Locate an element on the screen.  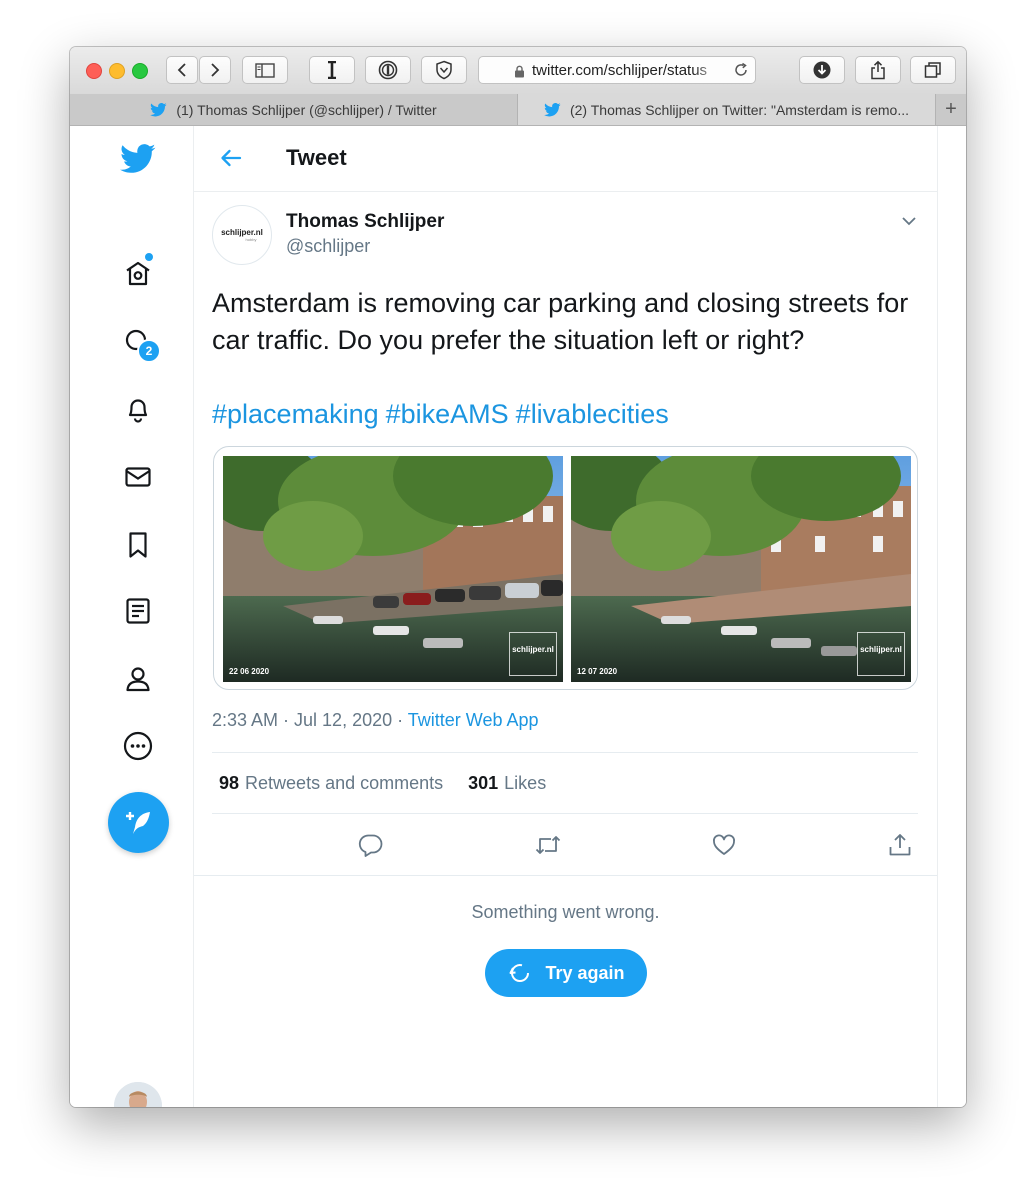
downloads-button is located at coordinates (822, 70).